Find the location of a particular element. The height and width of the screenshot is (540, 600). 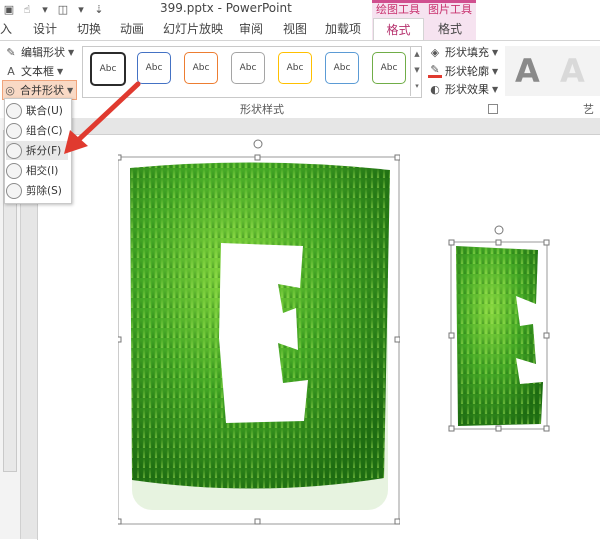

menu-item-label: 相交(I) is located at coordinates (42, 171).